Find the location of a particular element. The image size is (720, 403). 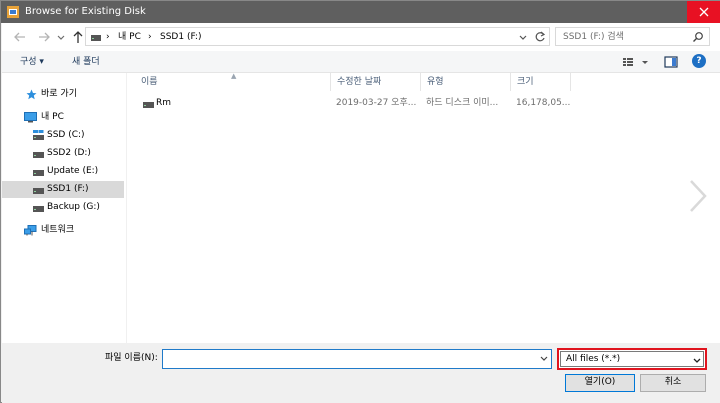

search-box: SSD1 (F:) 검색 is located at coordinates (632, 36).